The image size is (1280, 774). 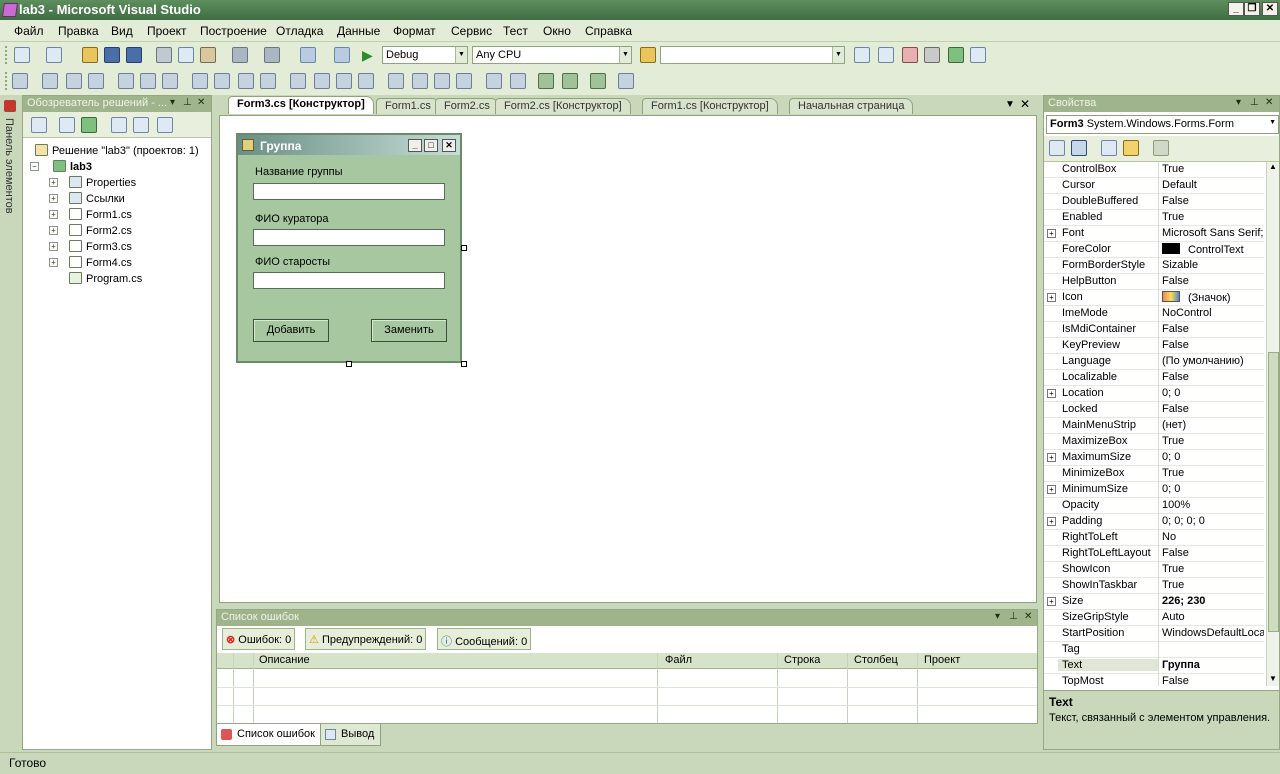 What do you see at coordinates (167, 31) in the screenshot?
I see `menu-project: Проект` at bounding box center [167, 31].